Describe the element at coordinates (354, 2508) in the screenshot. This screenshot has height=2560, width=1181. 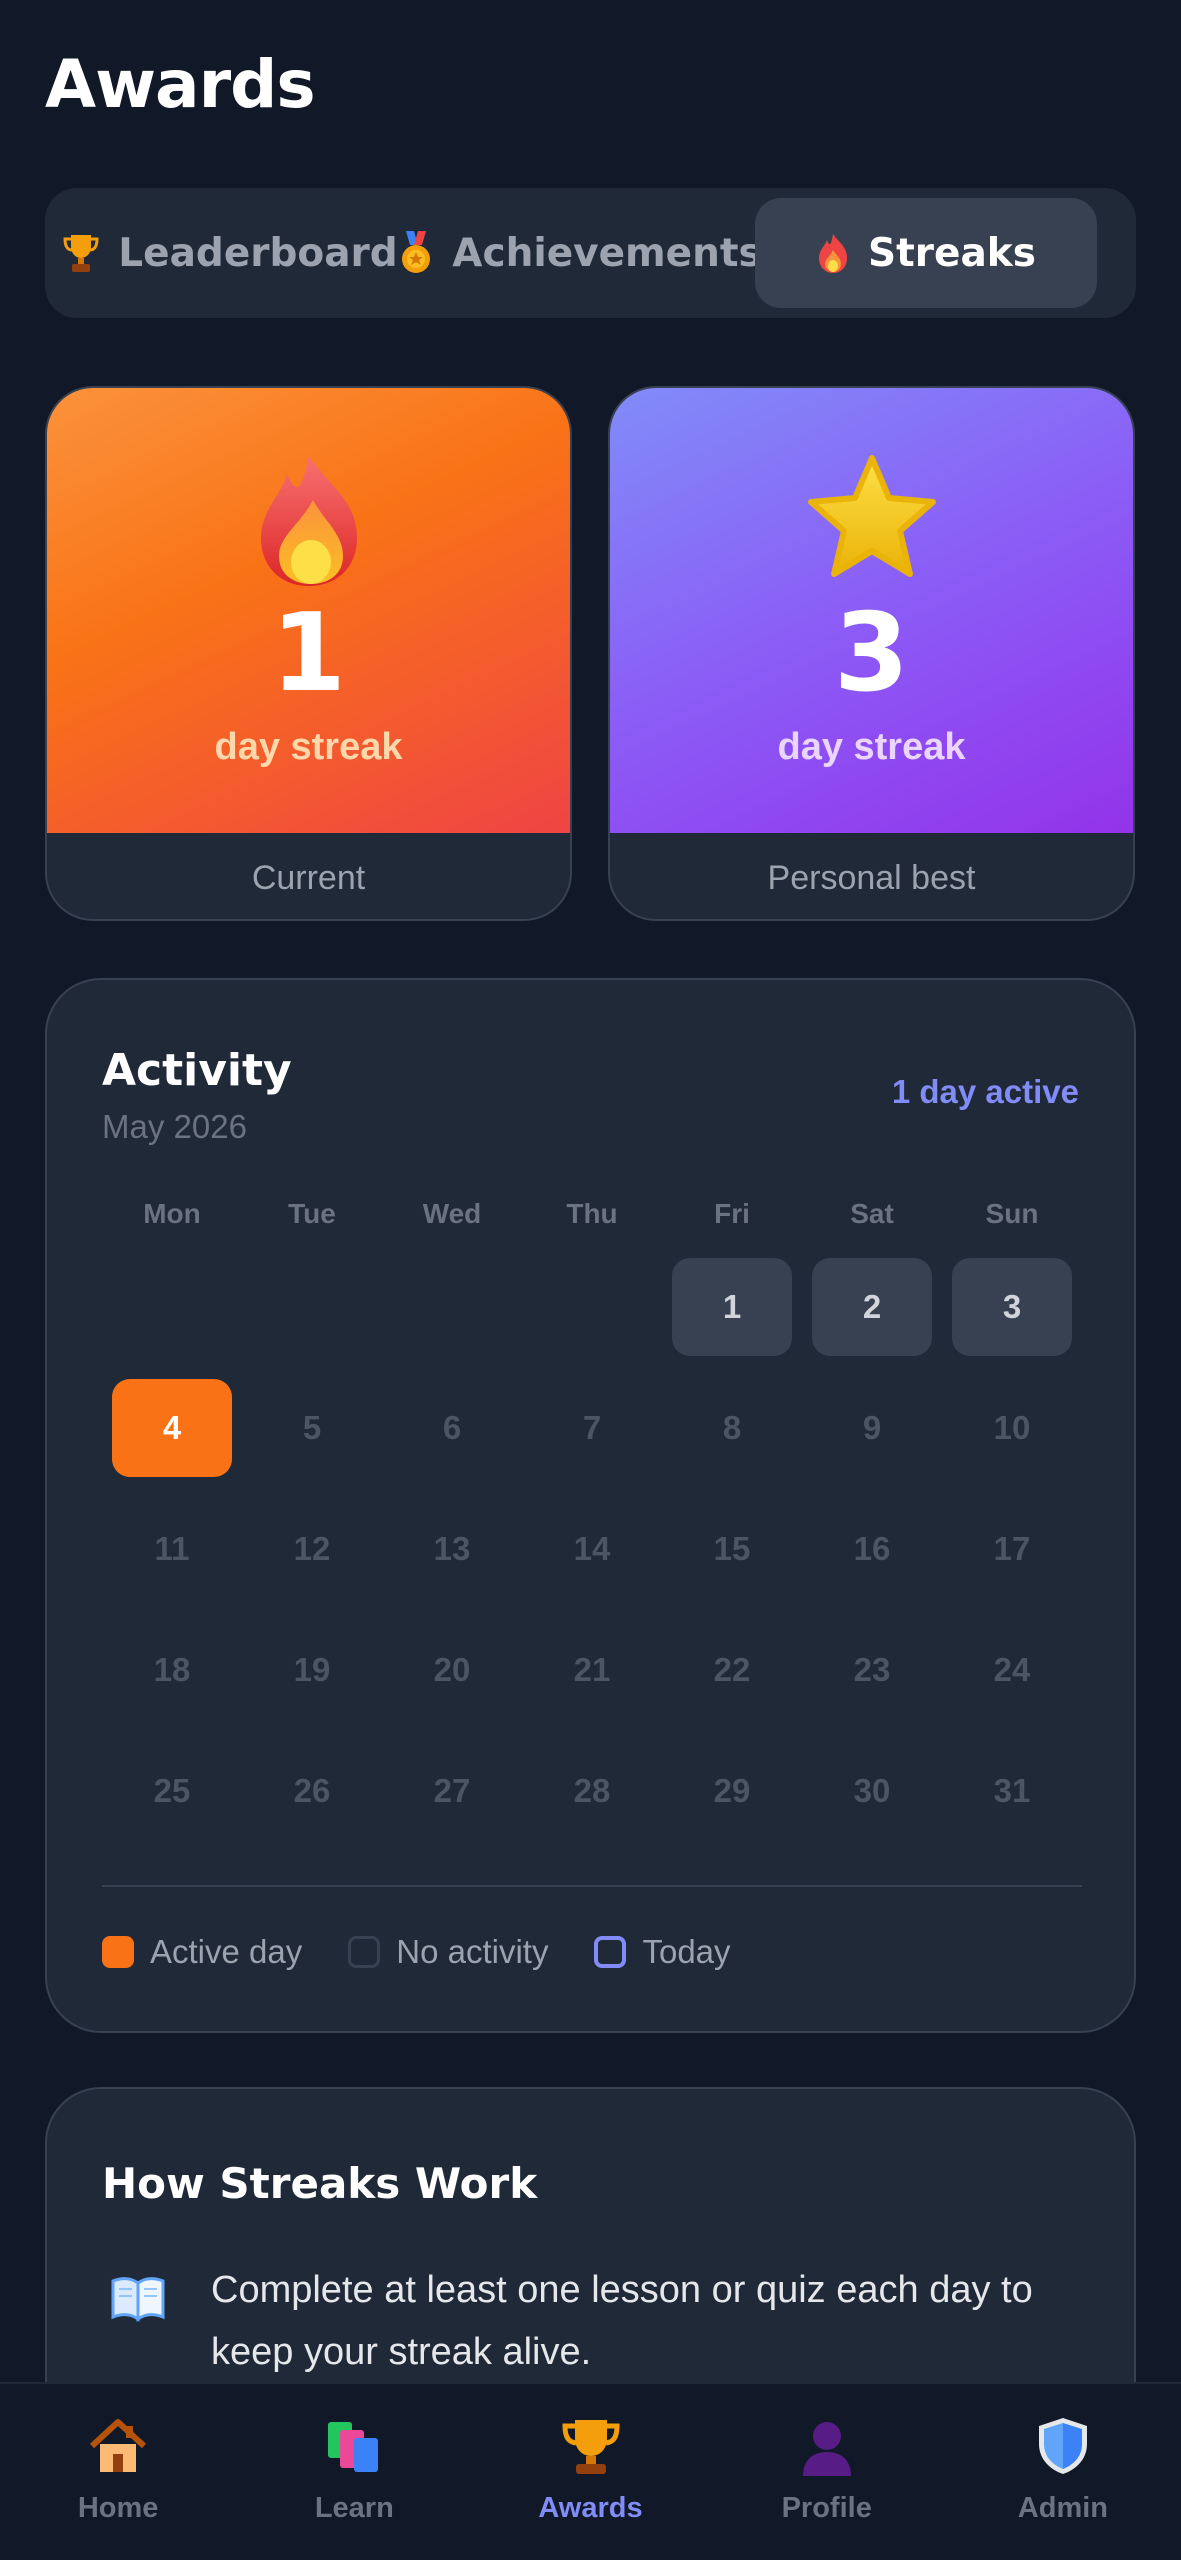
I see `nav-label: Learn` at that location.